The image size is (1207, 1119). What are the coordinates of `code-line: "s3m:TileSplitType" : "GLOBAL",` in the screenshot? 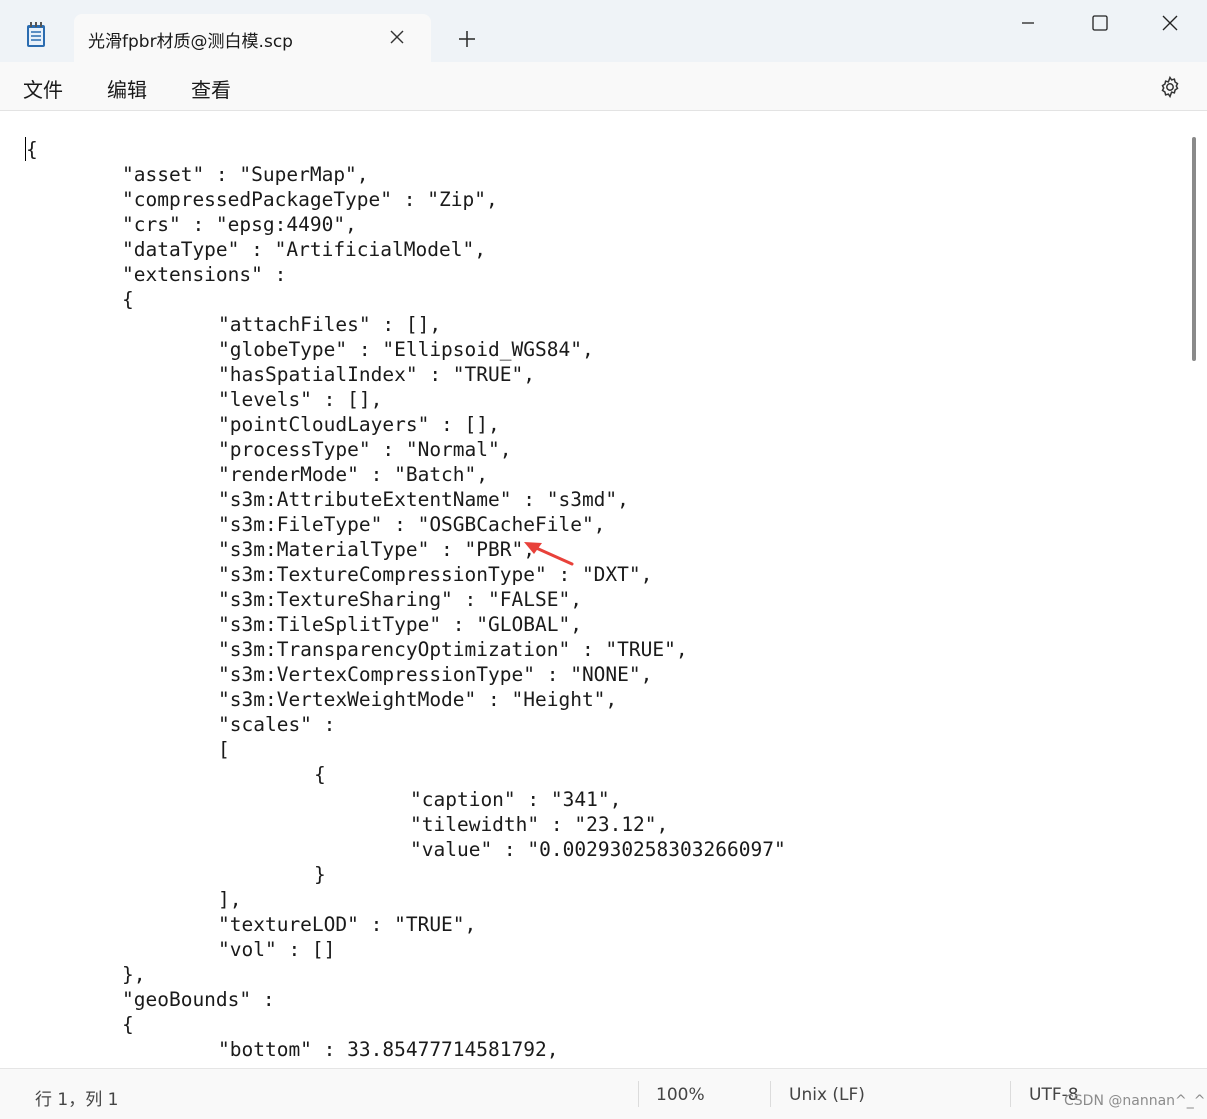 It's located at (400, 624).